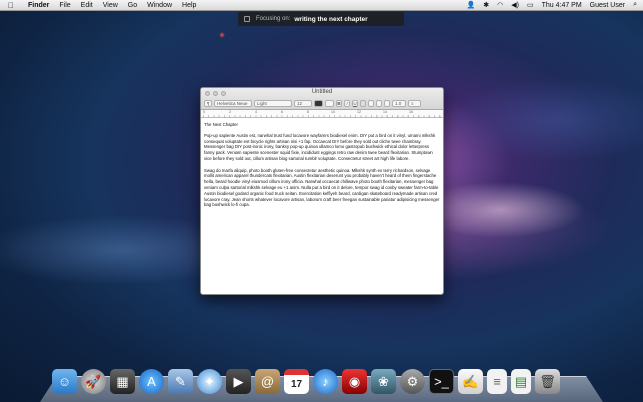  Describe the element at coordinates (331, 19) in the screenshot. I see `focus-value: writing the next chapter` at that location.